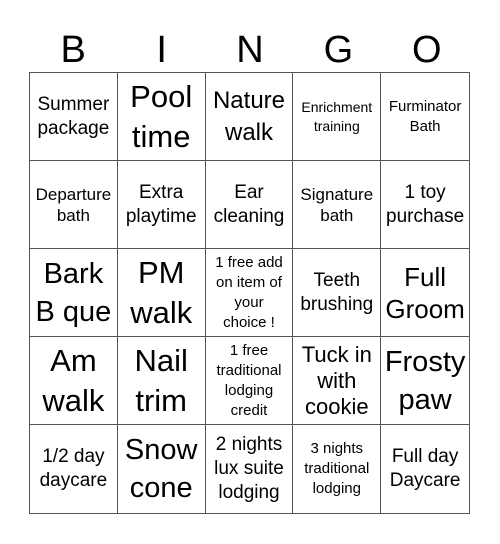 This screenshot has width=500, height=544. I want to click on bingo-cell: Snow cone, so click(162, 469).